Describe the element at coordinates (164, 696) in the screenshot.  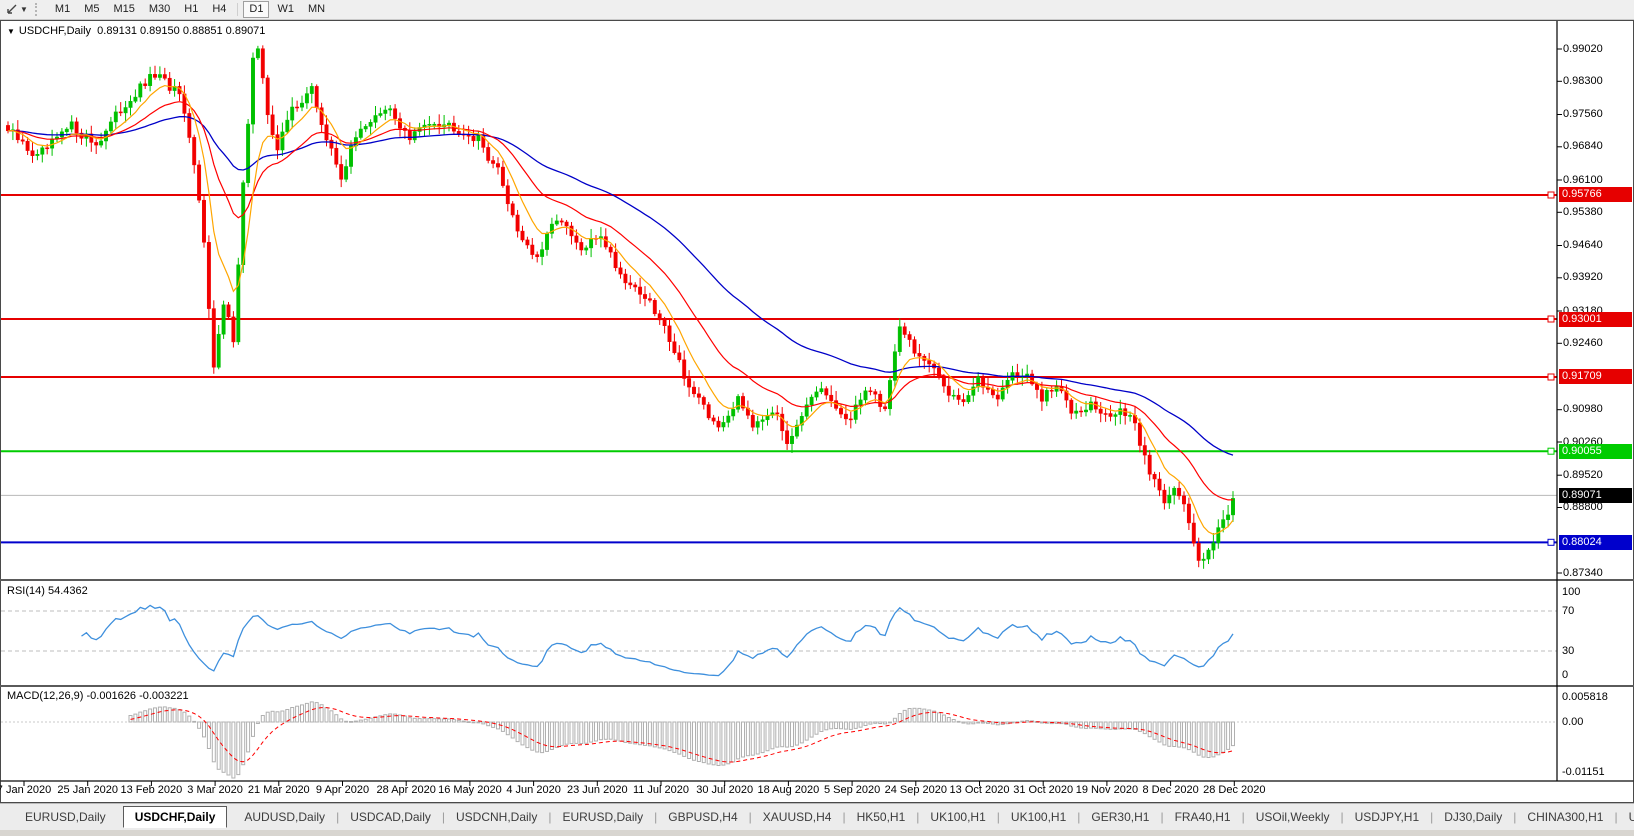
I see `macd-signal-value: -0.003221` at that location.